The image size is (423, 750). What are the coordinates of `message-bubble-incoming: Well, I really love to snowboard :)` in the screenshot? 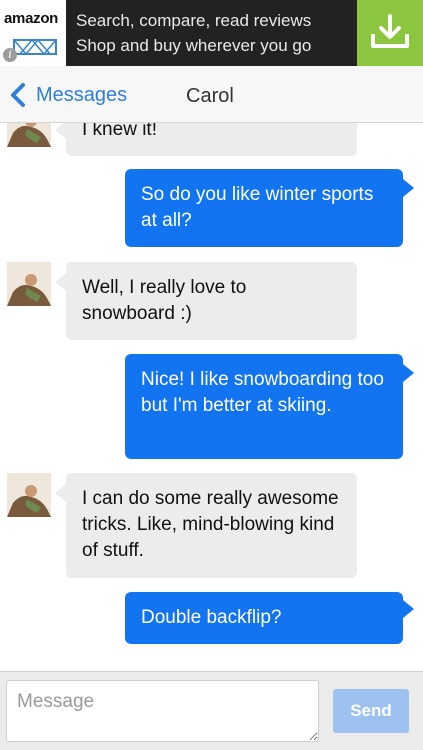 It's located at (211, 301).